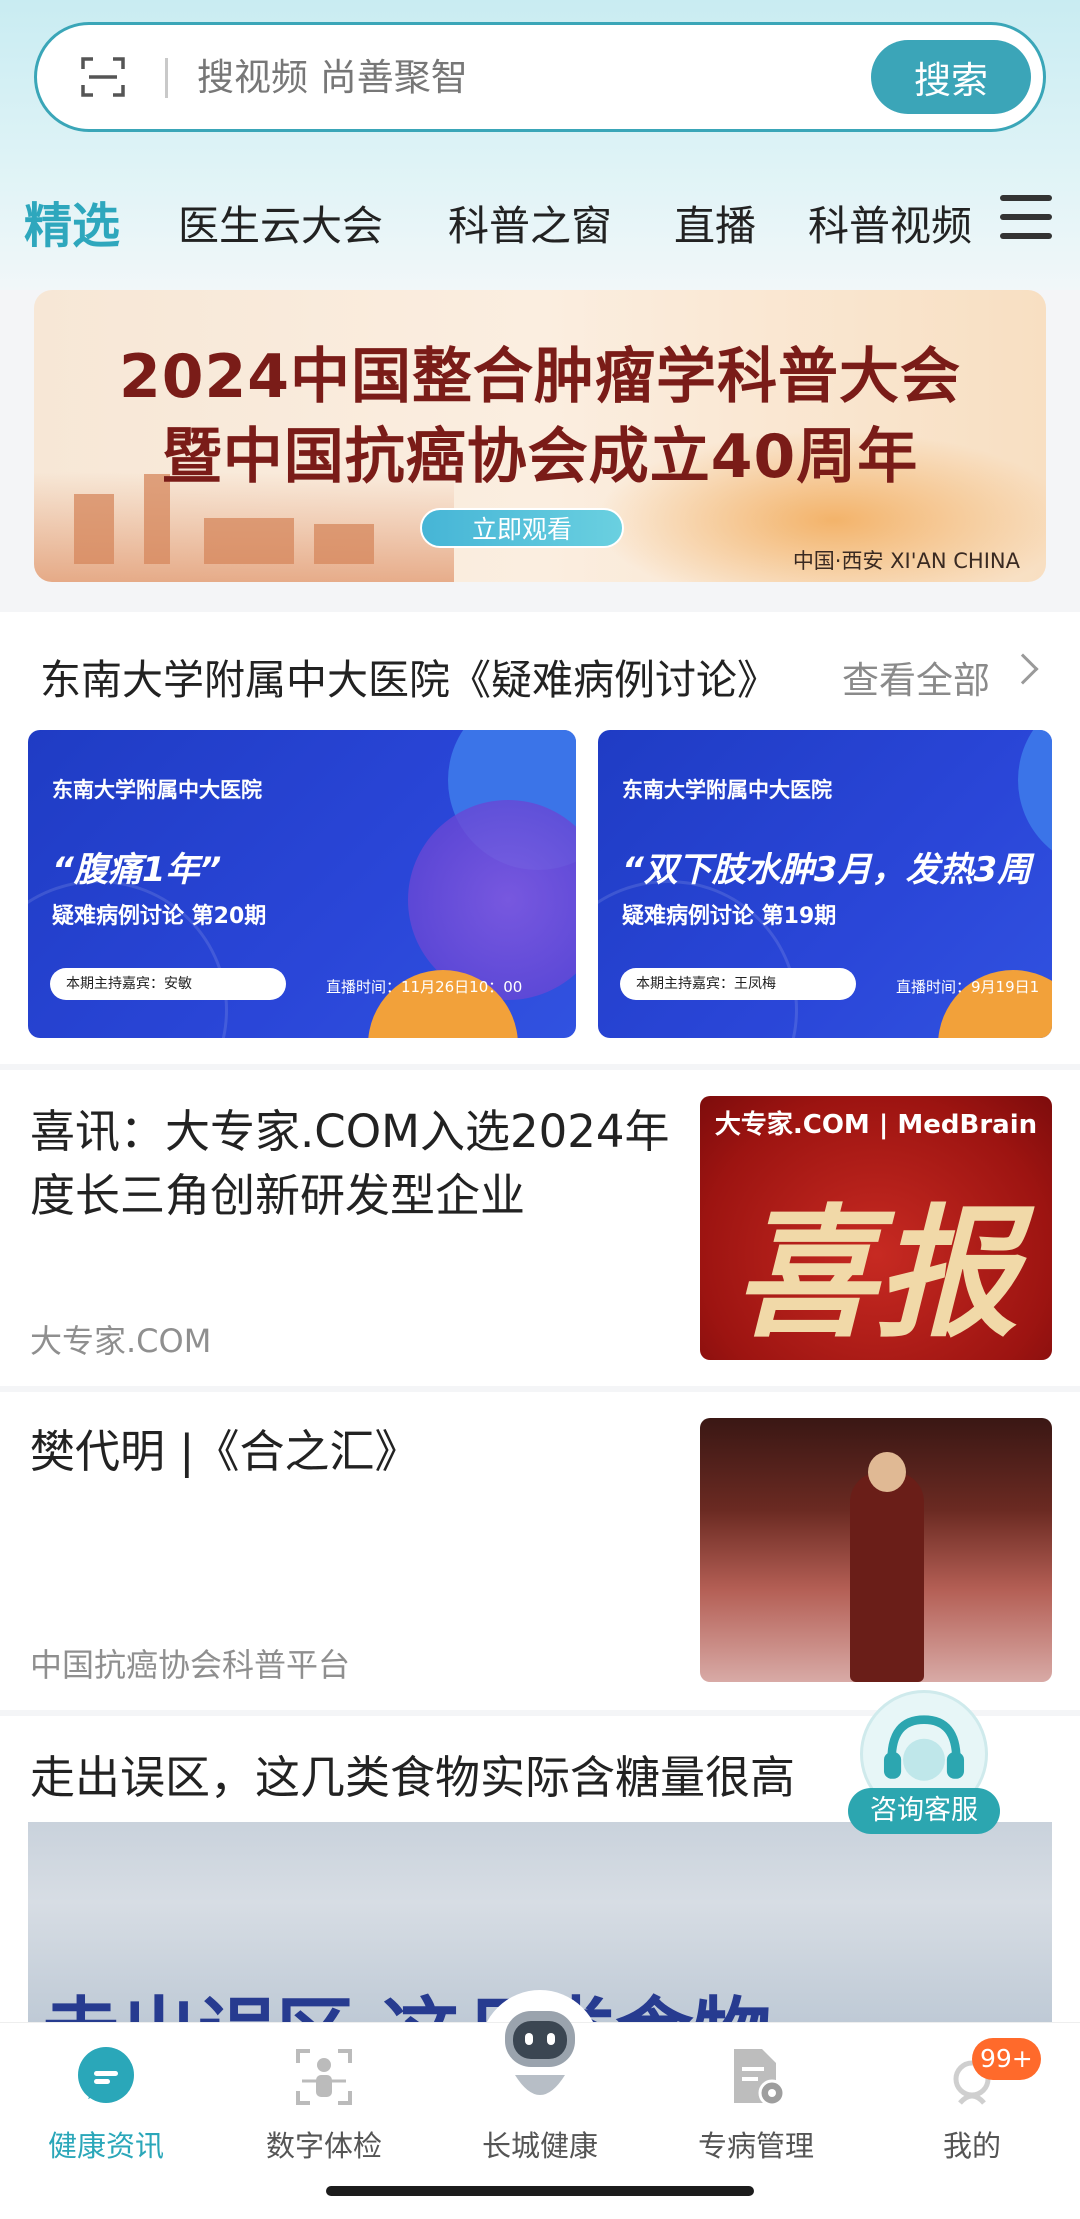 Image resolution: width=1080 pixels, height=2219 pixels. What do you see at coordinates (540, 377) in the screenshot?
I see `banner-title-line1: 2024中国整合肿瘤学科普大会` at bounding box center [540, 377].